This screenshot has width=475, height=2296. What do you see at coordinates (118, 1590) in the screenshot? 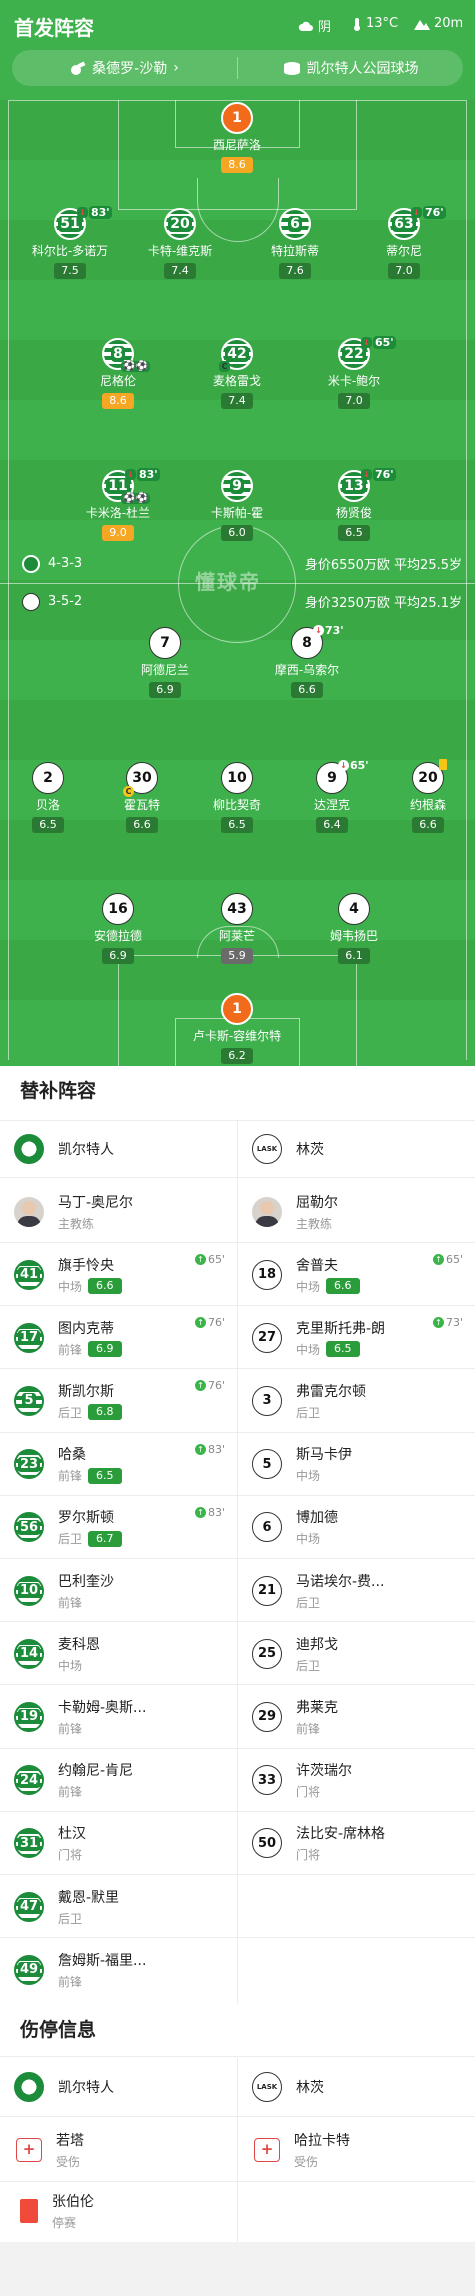
I see `sub-player-home: 10 巴利奎沙 前锋` at bounding box center [118, 1590].